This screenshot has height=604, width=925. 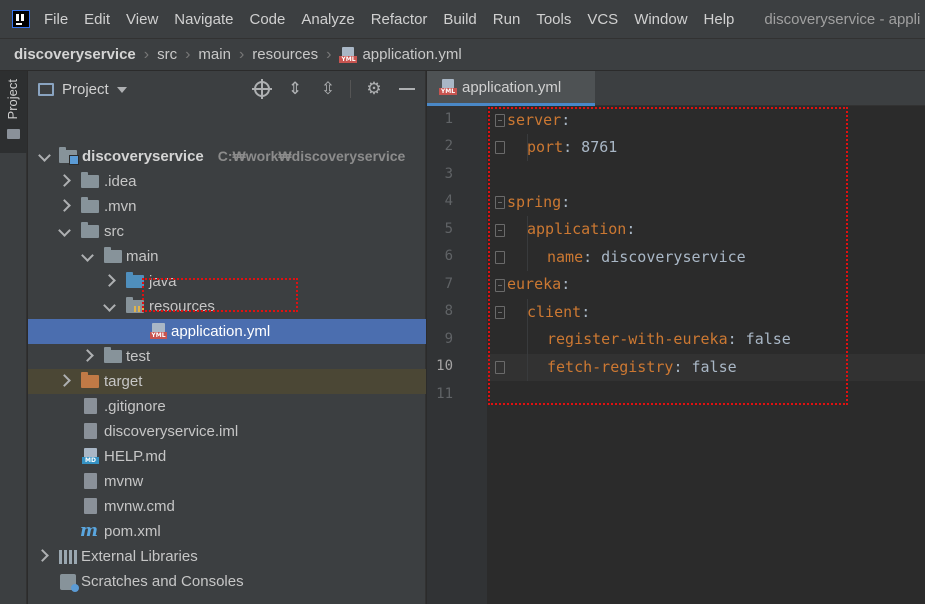 I want to click on tree-item-label: resources, so click(x=182, y=306).